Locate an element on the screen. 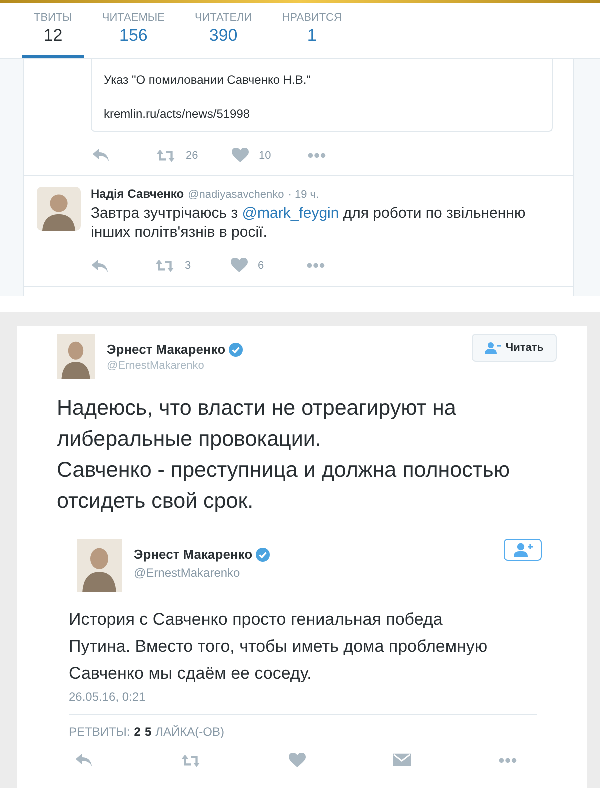 The width and height of the screenshot is (600, 788). profile-stat-tab: ЧИТАТЕЛИ 390 is located at coordinates (223, 30).